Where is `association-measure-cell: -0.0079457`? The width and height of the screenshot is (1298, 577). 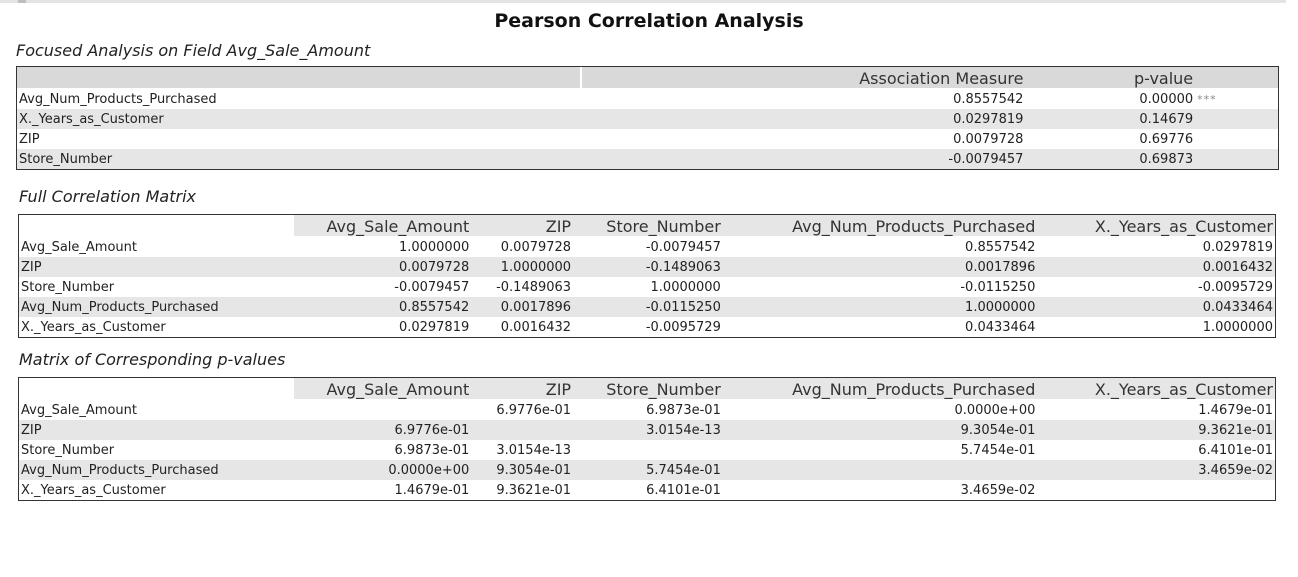
association-measure-cell: -0.0079457 is located at coordinates (803, 159).